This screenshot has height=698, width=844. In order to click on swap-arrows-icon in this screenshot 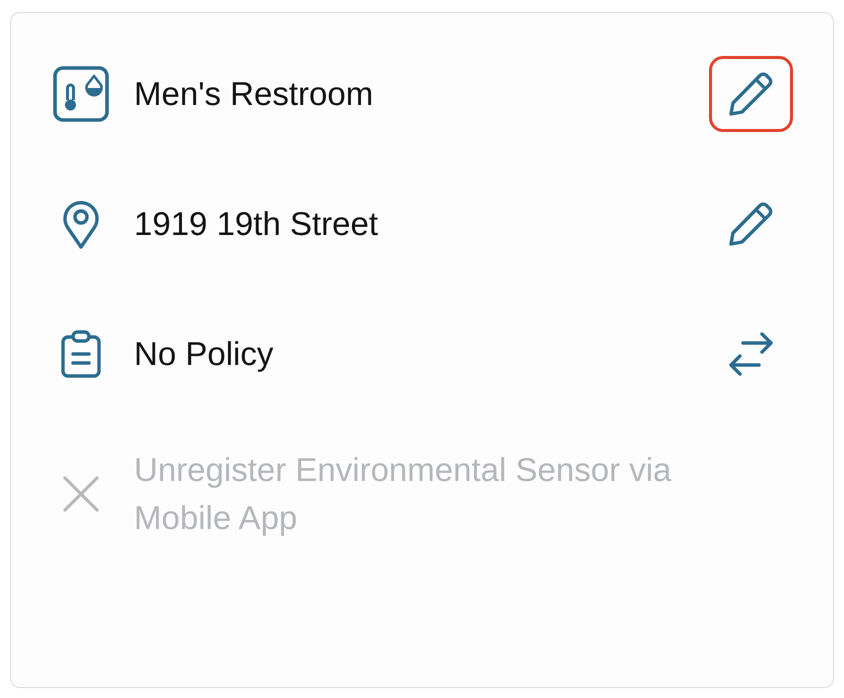, I will do `click(751, 354)`.